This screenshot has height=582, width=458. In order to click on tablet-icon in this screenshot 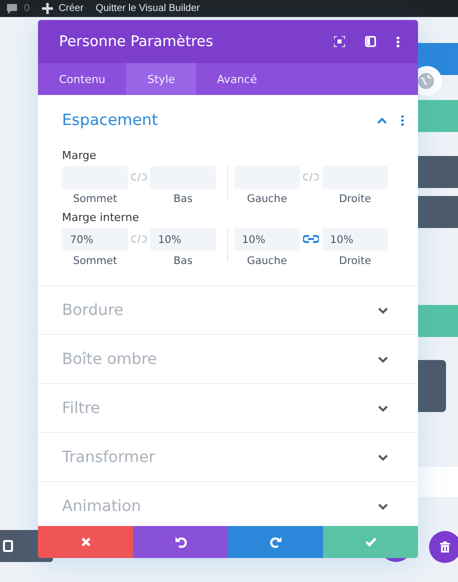, I will do `click(8, 546)`.